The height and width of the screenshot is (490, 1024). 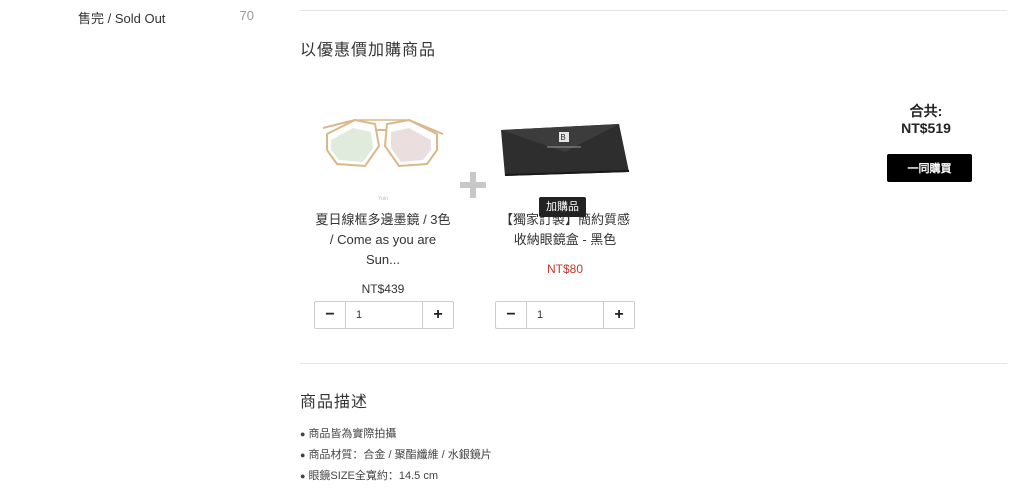 I want to click on top-divider, so click(x=653, y=10).